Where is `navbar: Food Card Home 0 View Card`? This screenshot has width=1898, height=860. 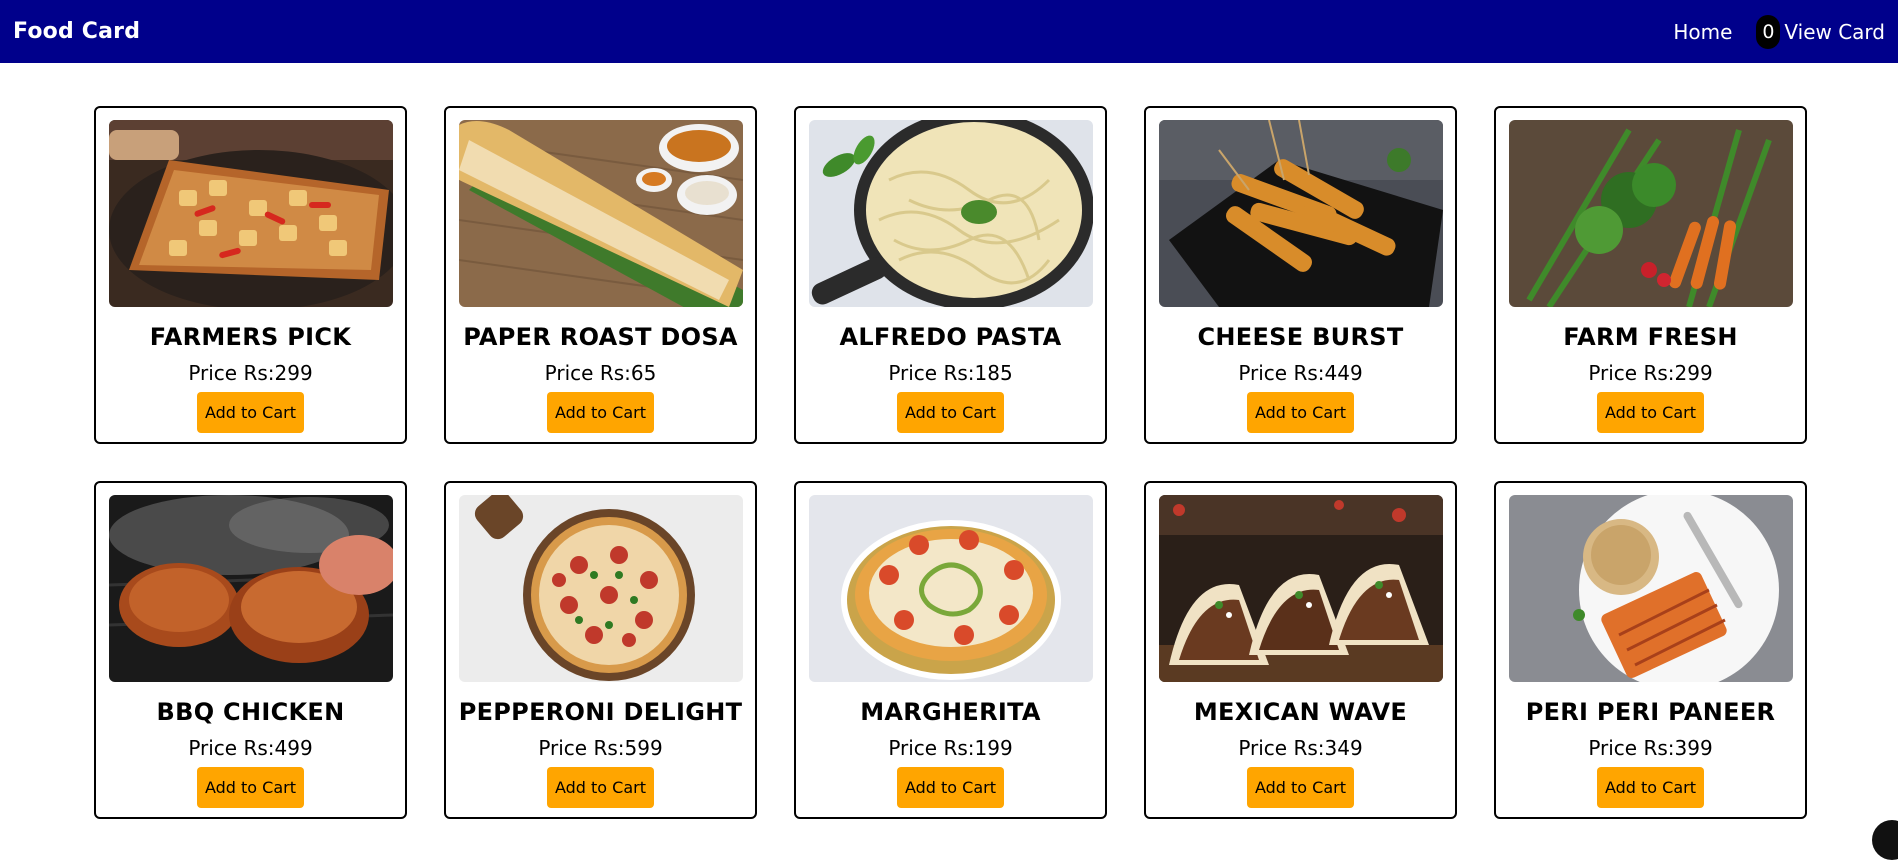
navbar: Food Card Home 0 View Card is located at coordinates (949, 31).